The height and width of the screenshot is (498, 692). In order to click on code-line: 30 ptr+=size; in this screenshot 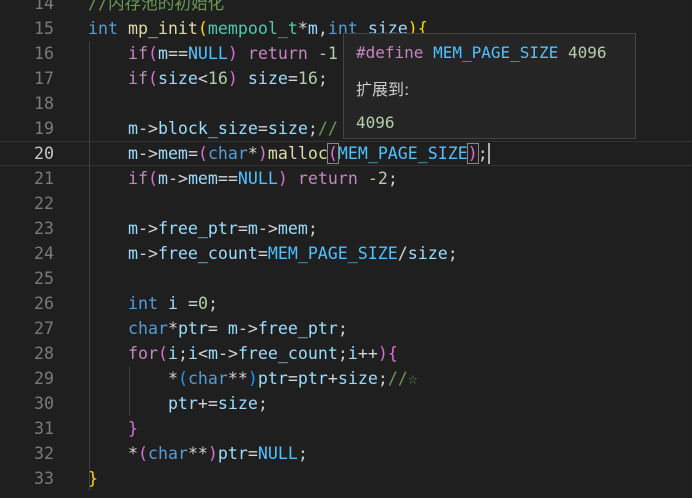, I will do `click(346, 403)`.